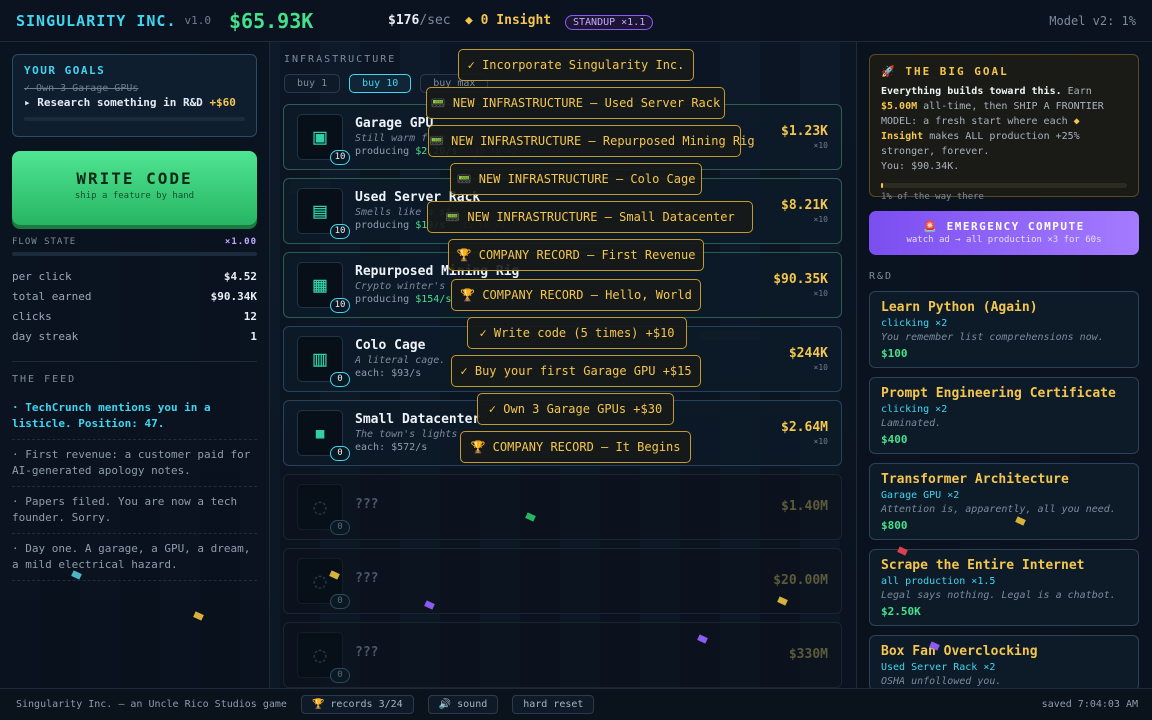 This screenshot has width=1152, height=720. I want to click on flow-value: ×1.00, so click(240, 242).